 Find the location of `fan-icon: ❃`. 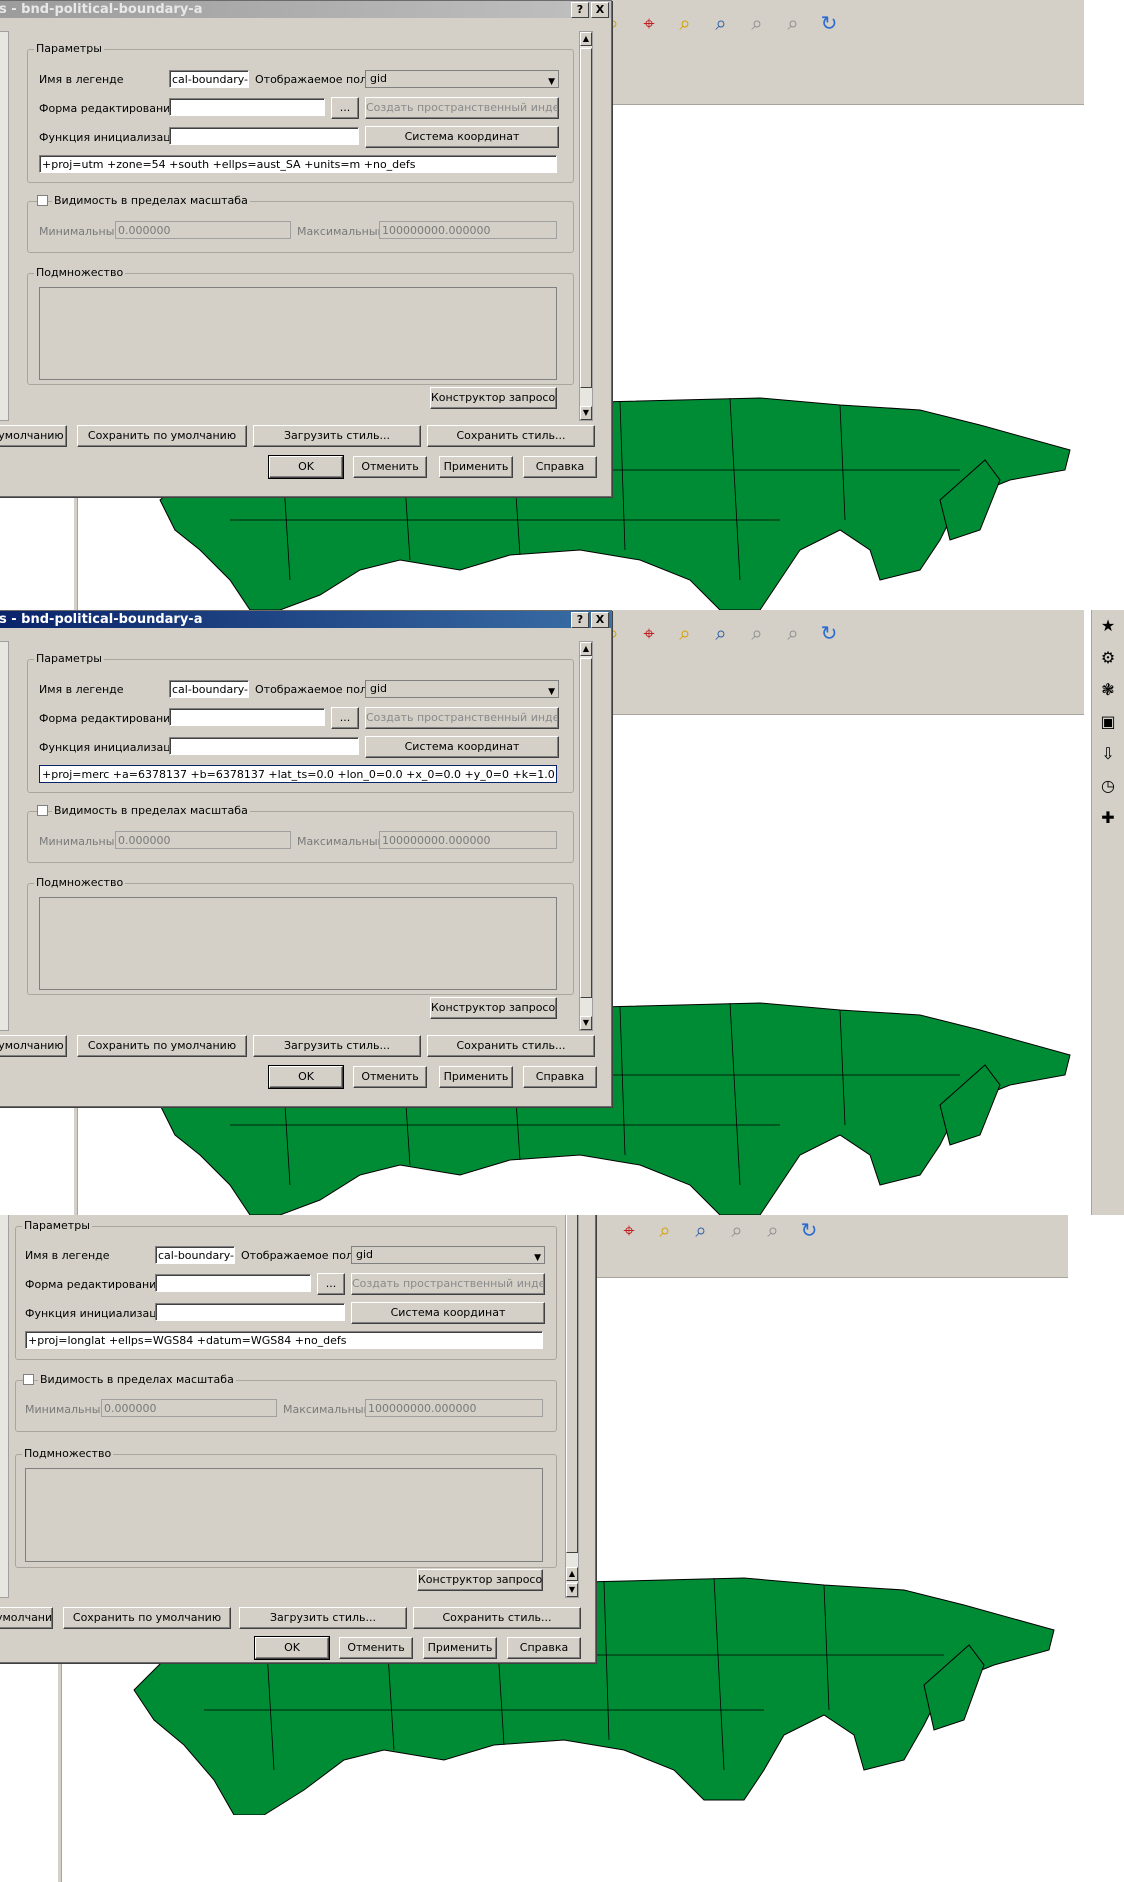

fan-icon: ❃ is located at coordinates (1108, 690).